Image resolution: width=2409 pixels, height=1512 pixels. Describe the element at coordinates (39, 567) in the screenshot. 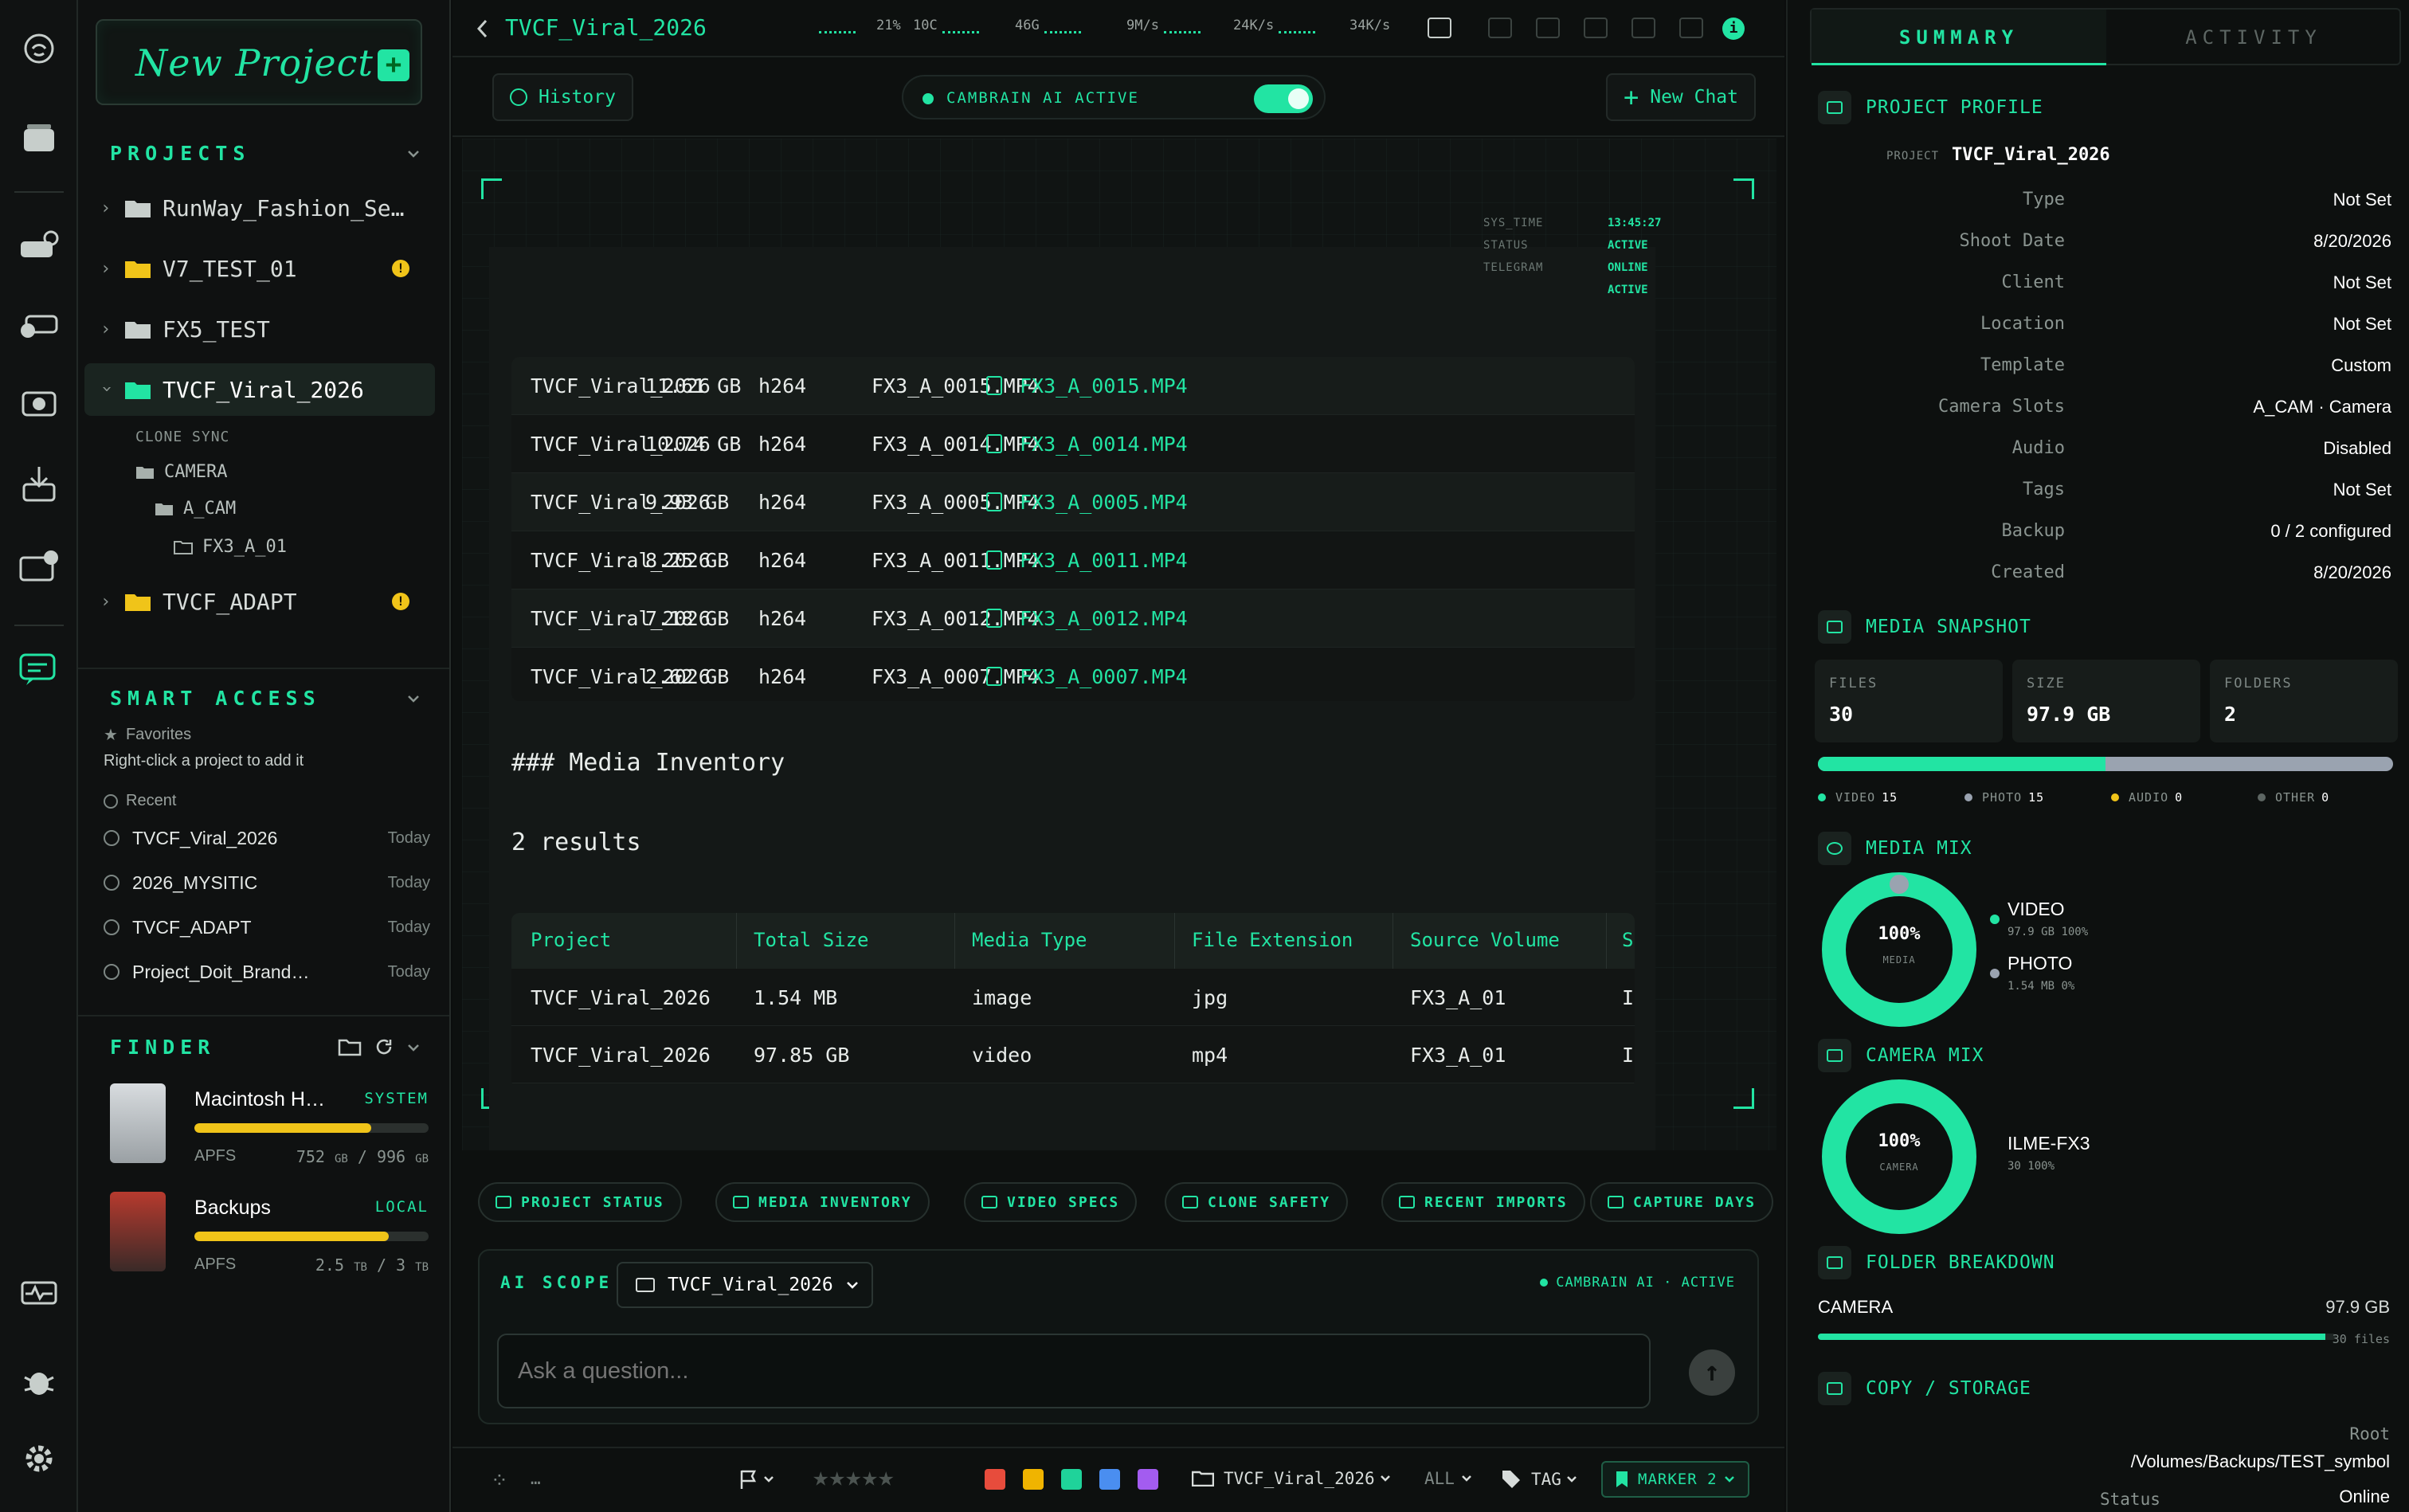

I see `folder-help-icon` at that location.